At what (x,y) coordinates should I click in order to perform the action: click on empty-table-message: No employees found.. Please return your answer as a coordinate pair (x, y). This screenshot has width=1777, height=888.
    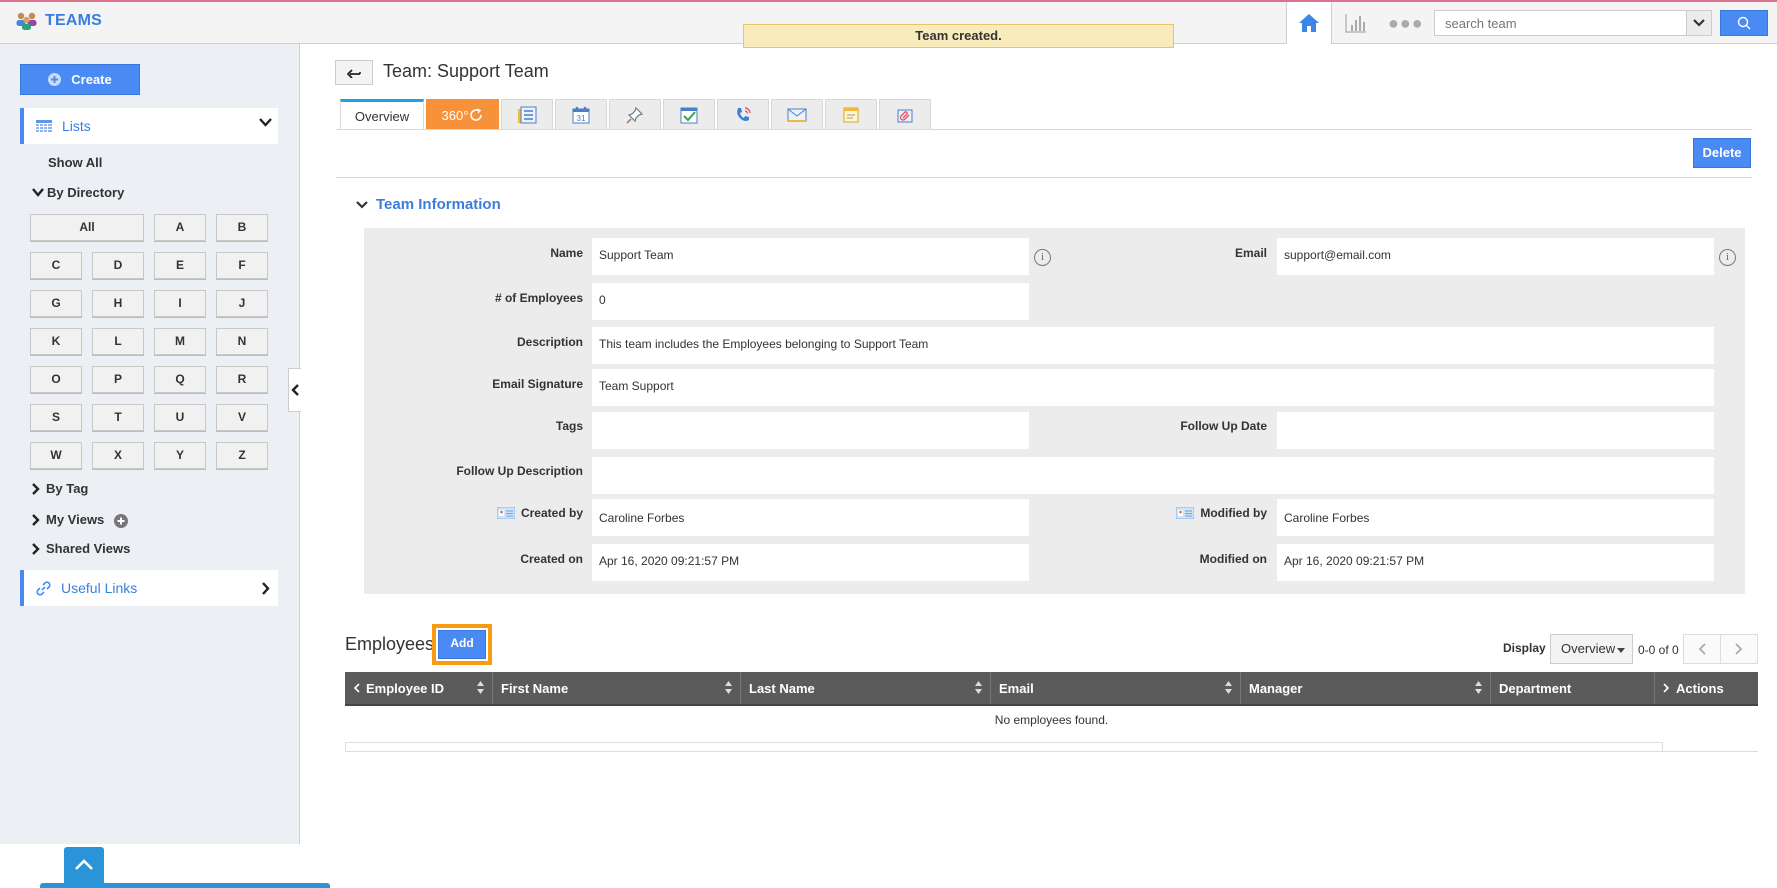
    Looking at the image, I should click on (1051, 720).